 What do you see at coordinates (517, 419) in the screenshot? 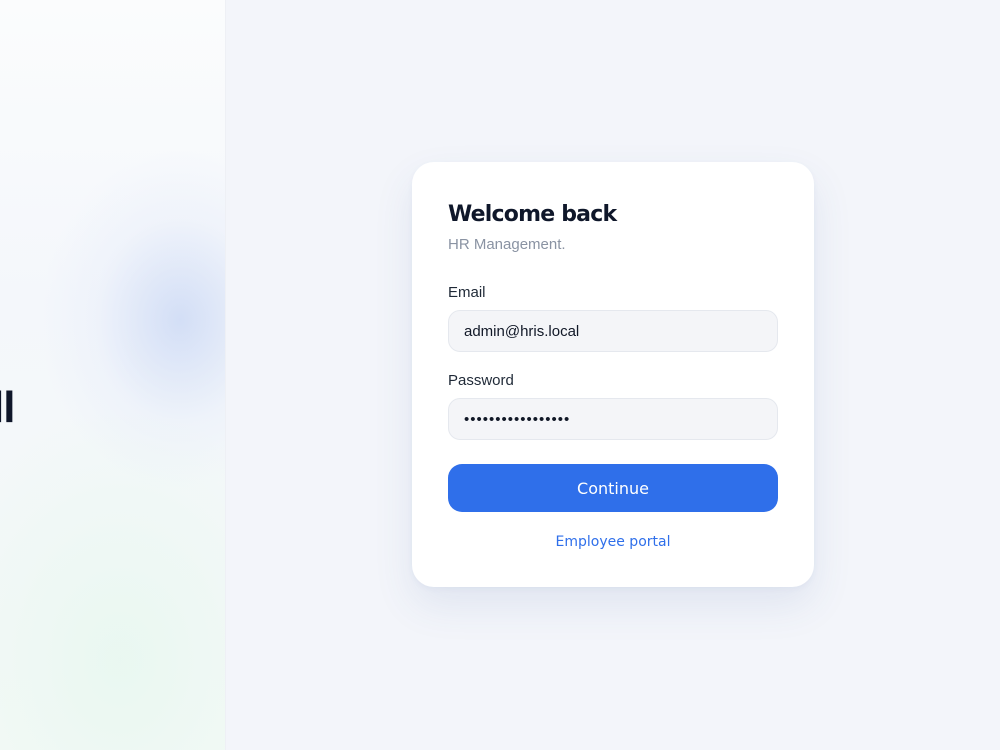
I see `password-value: •••••••••••••••••` at bounding box center [517, 419].